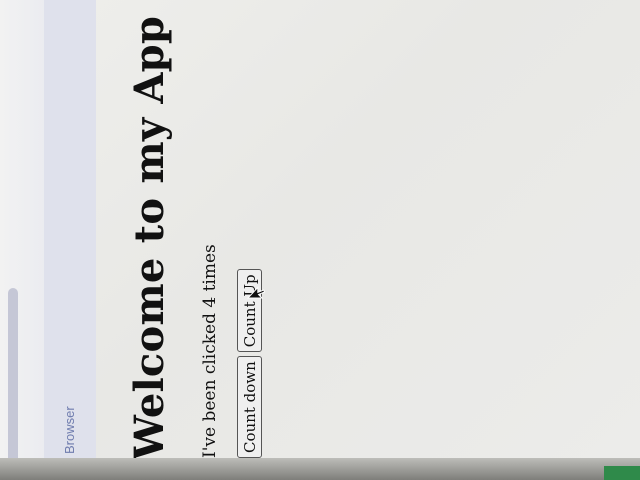  What do you see at coordinates (210, 351) in the screenshot?
I see `click-count-text: I've been clicked 4 times` at bounding box center [210, 351].